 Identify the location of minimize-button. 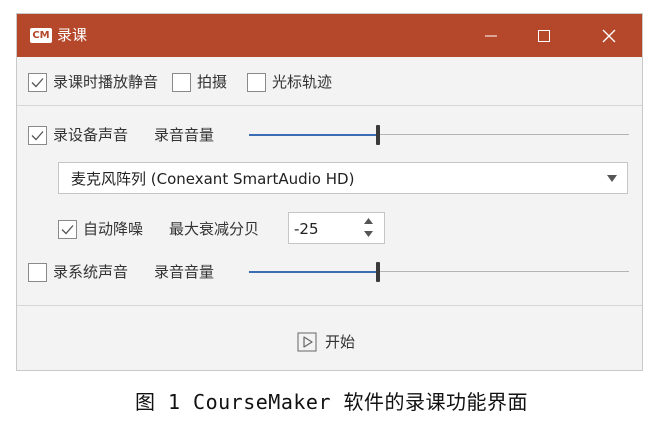
(491, 35).